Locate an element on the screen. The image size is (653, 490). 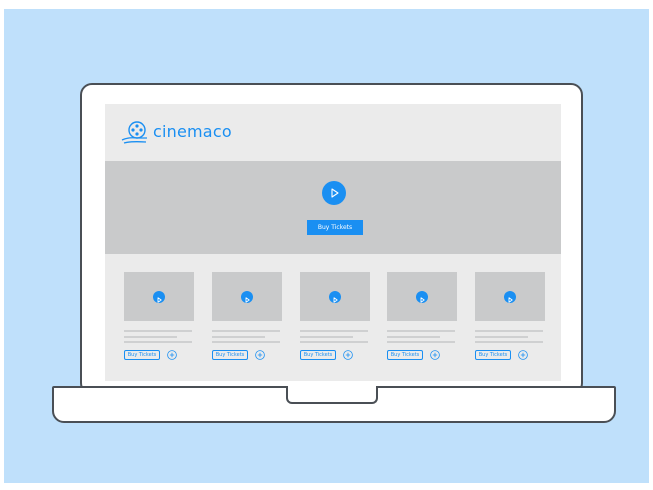
laptop-notch is located at coordinates (332, 395).